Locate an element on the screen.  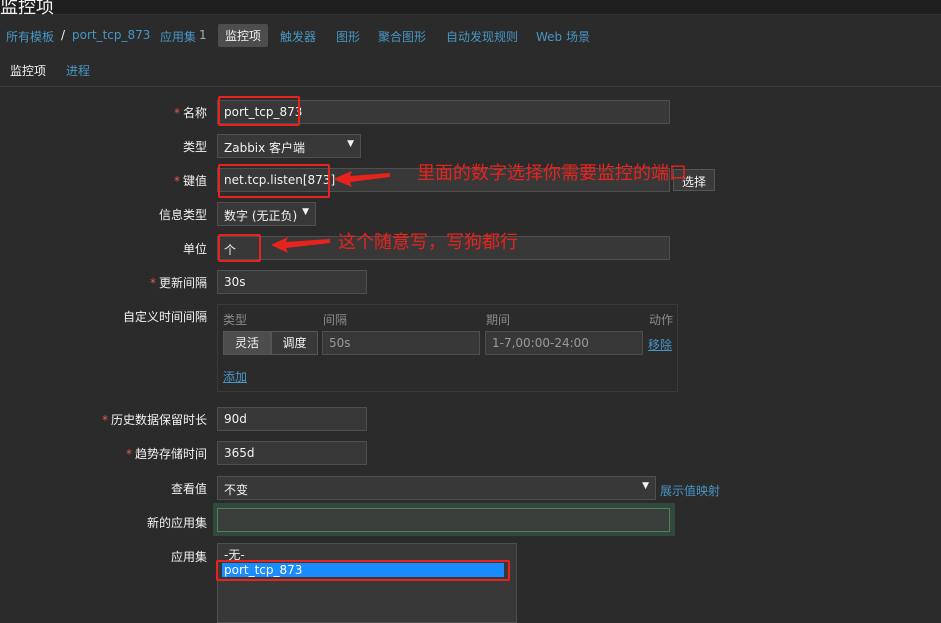
valuemap-label: 查看值 is located at coordinates (188, 489).